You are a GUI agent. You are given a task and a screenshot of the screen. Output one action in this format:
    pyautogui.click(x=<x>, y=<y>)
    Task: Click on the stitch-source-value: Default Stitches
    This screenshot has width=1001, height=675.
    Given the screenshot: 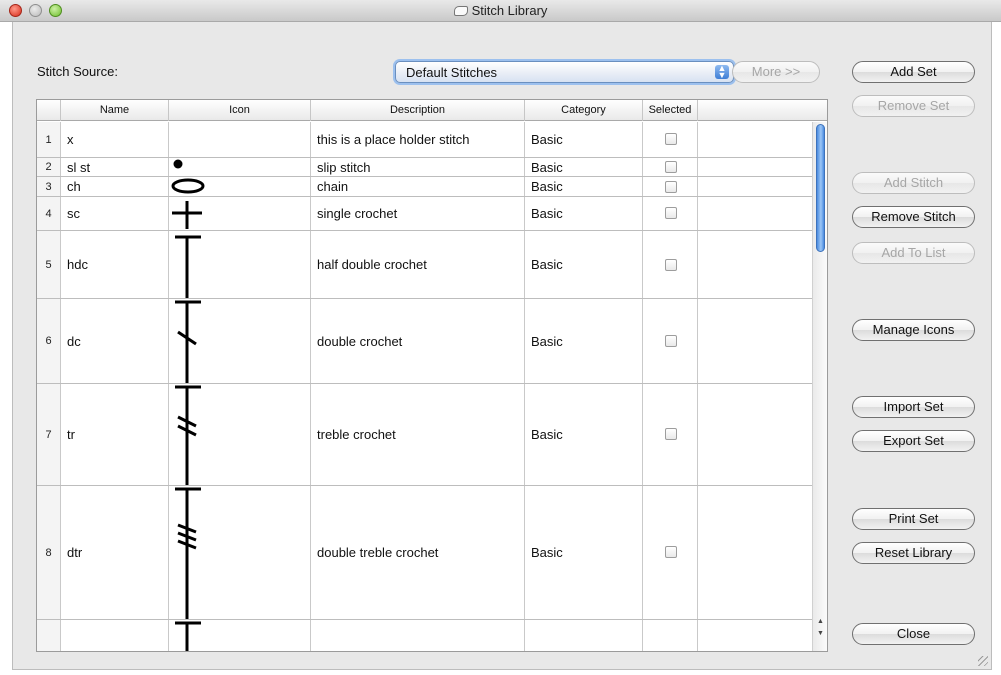 What is the action you would take?
    pyautogui.click(x=452, y=72)
    